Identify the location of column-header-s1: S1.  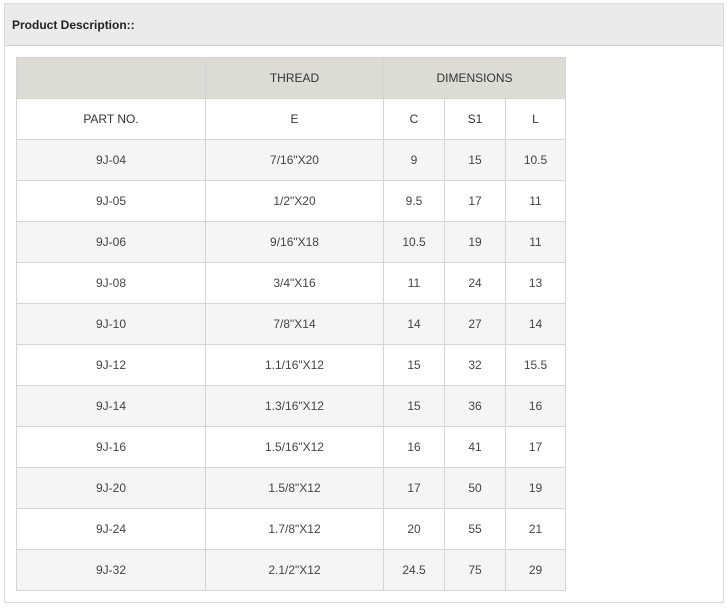
(475, 119).